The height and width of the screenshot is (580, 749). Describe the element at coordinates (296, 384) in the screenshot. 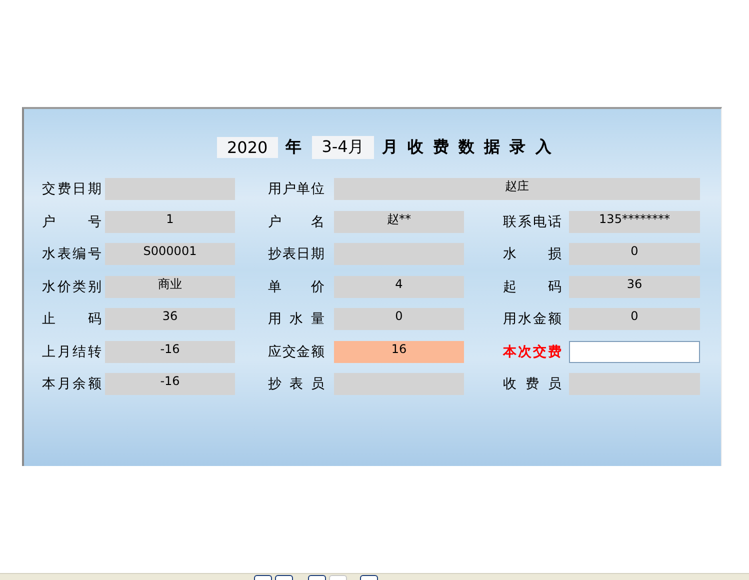

I see `field-label: 抄 表 员` at that location.